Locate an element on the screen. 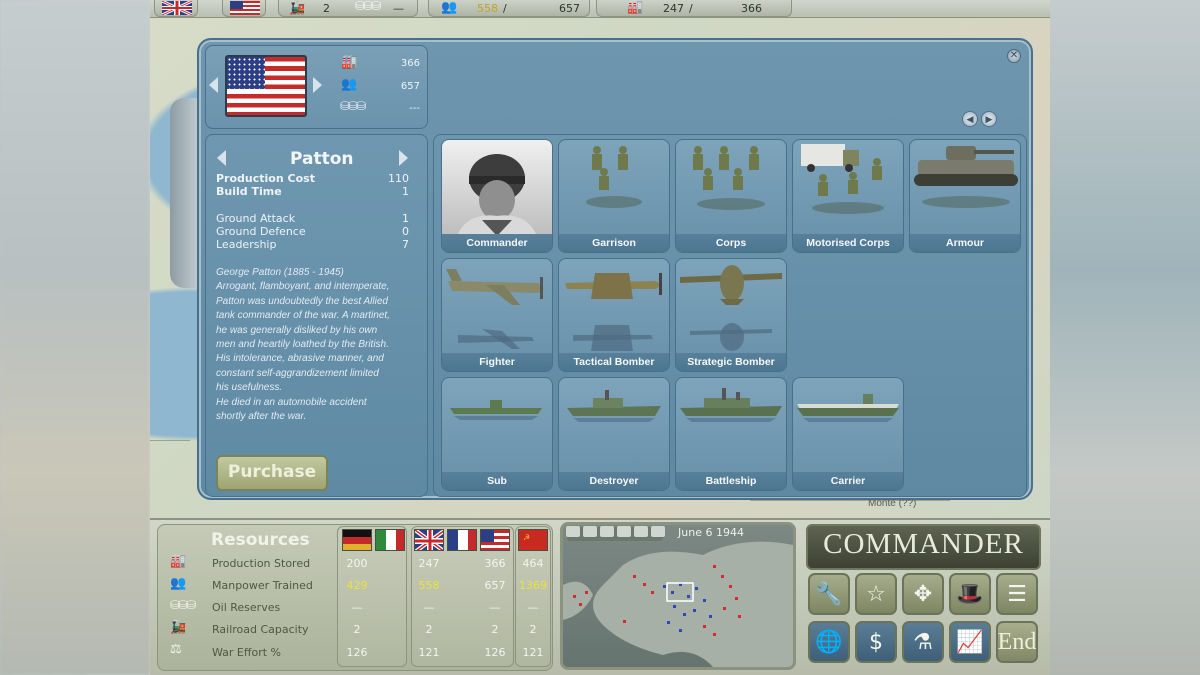  dialog-side-tab is located at coordinates (185, 193).